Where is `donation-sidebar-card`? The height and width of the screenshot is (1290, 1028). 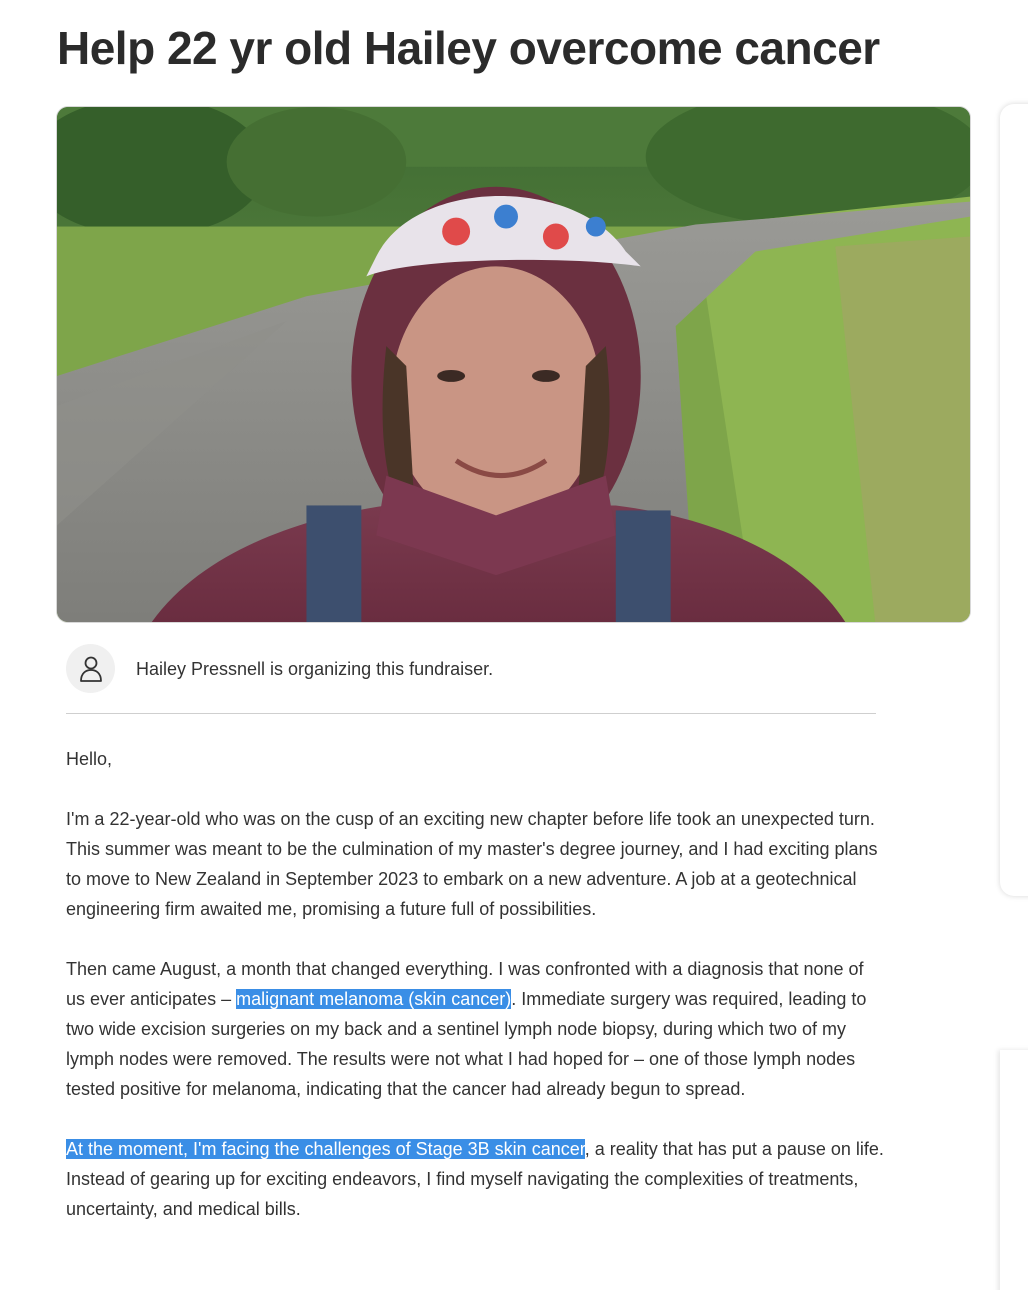 donation-sidebar-card is located at coordinates (1014, 500).